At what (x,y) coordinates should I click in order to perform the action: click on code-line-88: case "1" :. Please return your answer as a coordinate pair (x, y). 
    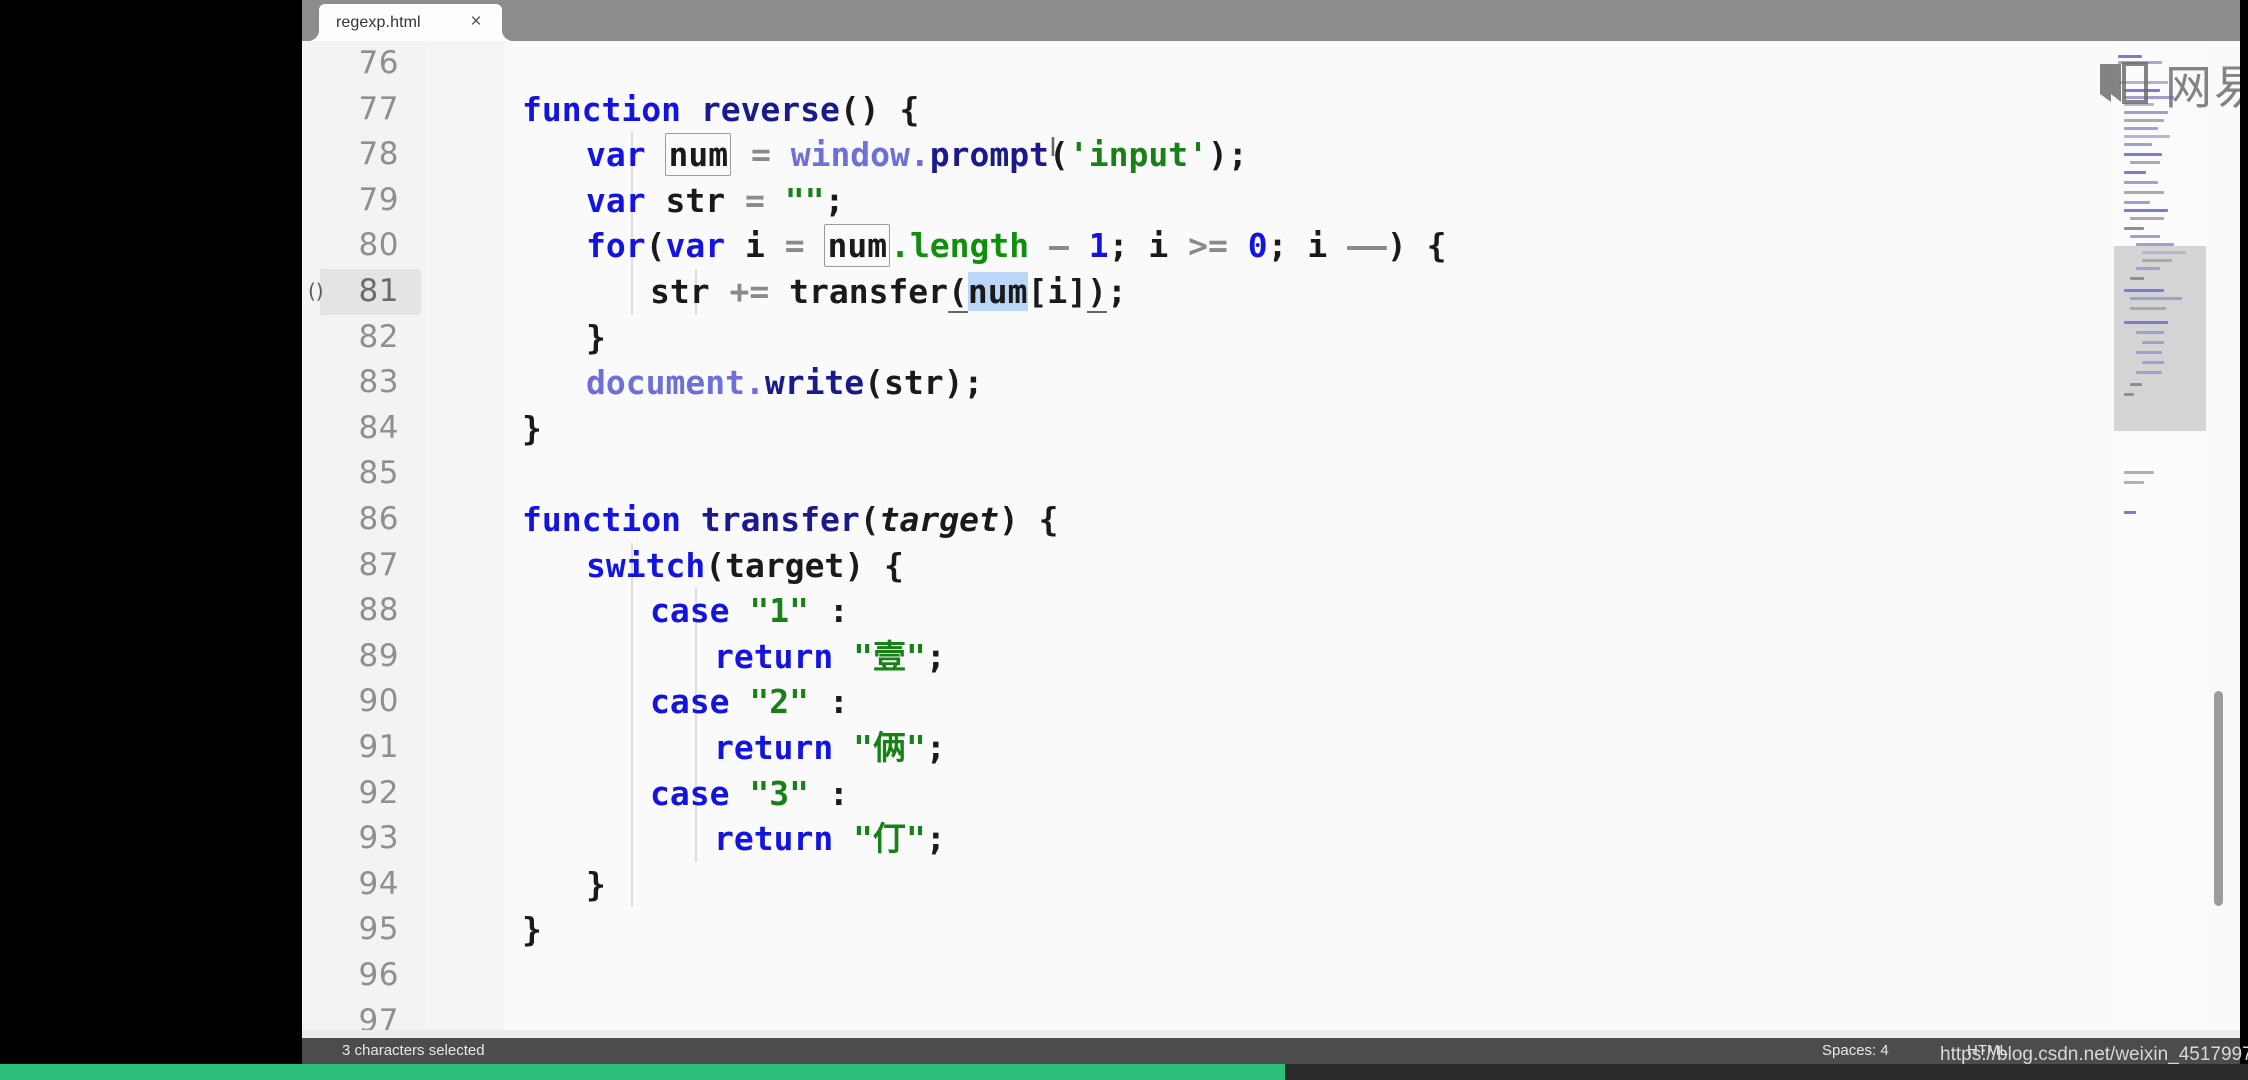
    Looking at the image, I should click on (749, 611).